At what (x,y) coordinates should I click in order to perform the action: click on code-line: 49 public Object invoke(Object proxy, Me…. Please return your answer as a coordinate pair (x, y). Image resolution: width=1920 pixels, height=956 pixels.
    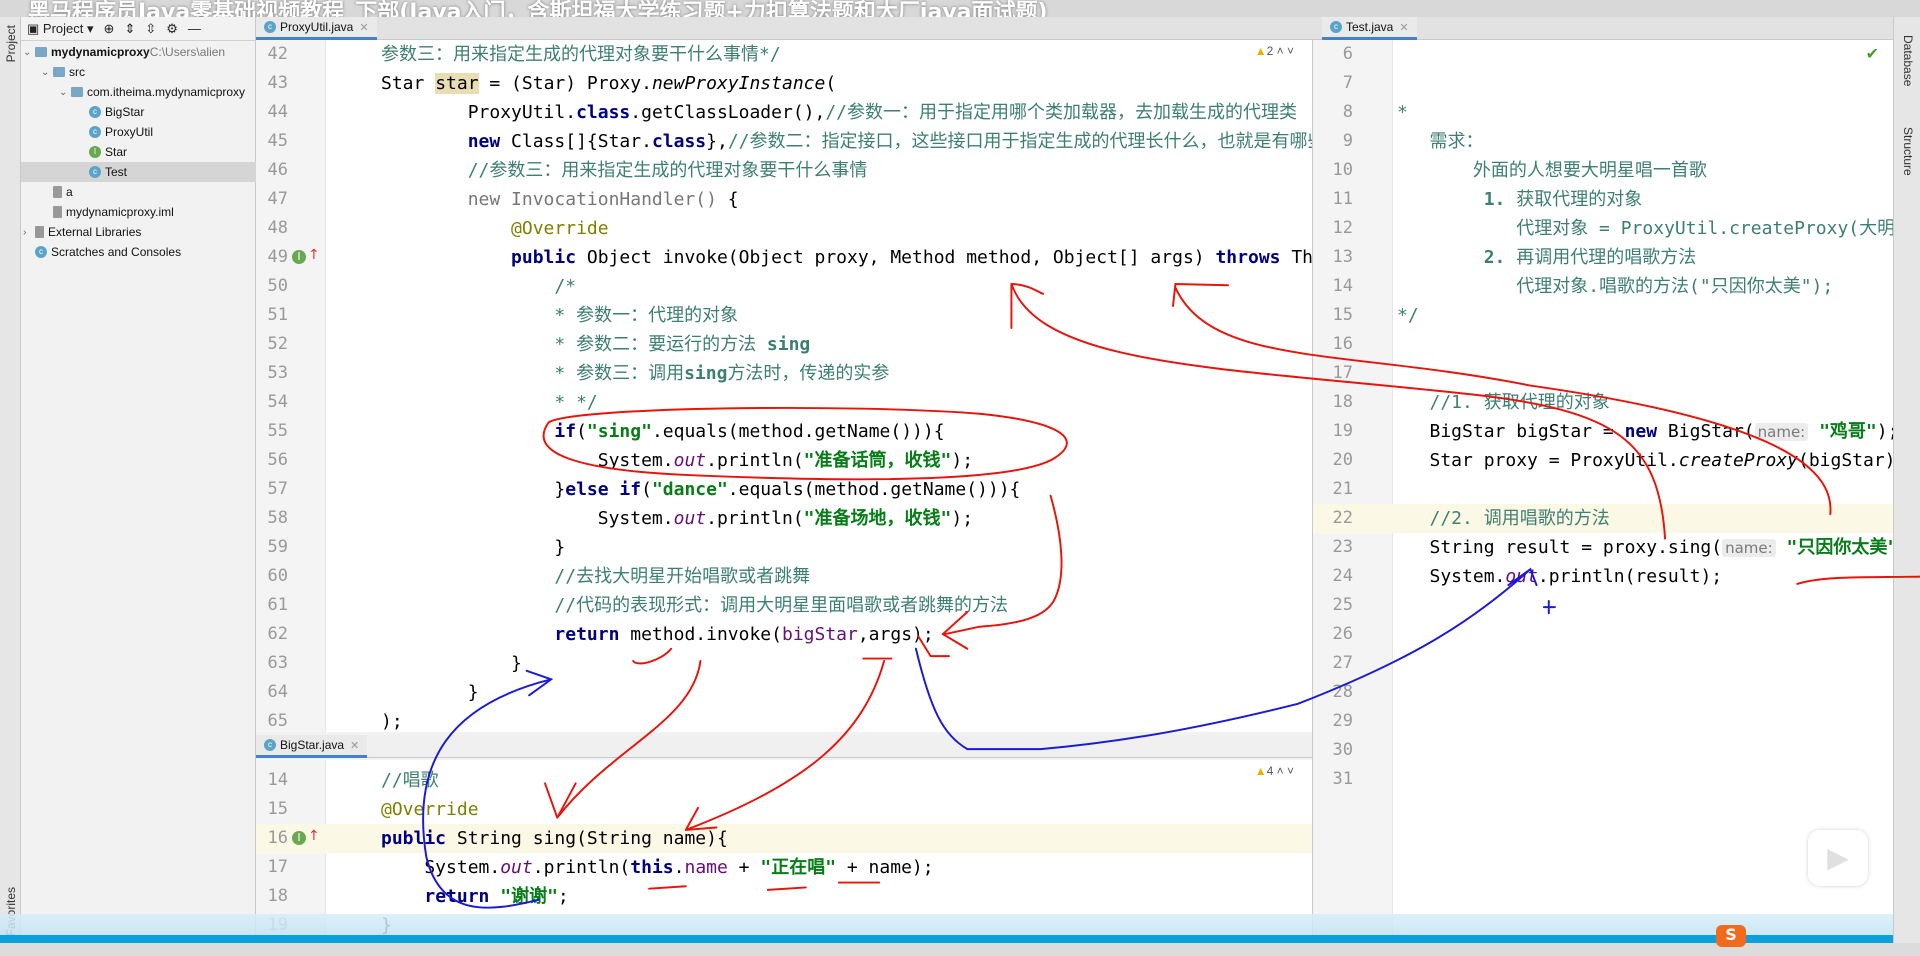
    Looking at the image, I should click on (784, 257).